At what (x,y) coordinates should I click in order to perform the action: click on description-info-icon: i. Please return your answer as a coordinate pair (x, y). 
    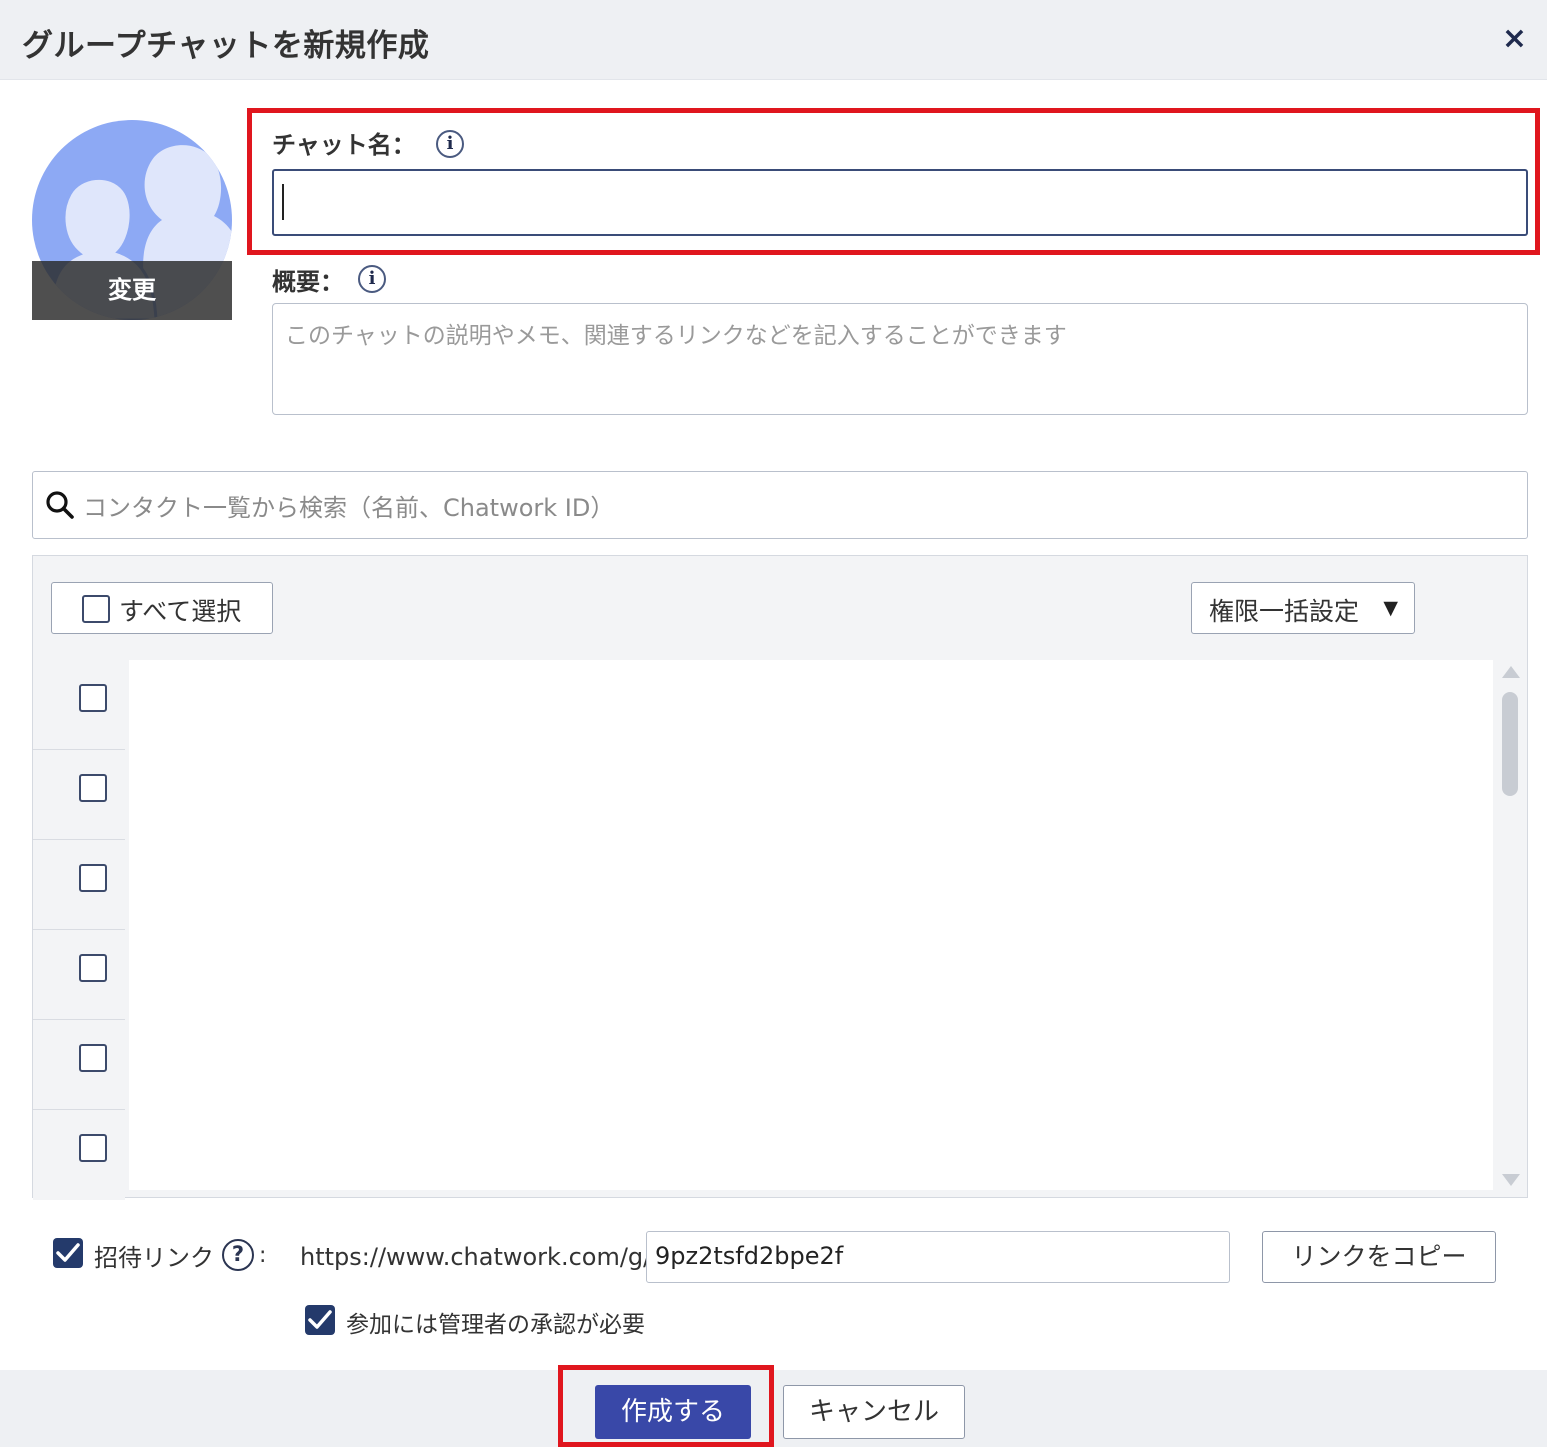
    Looking at the image, I should click on (372, 279).